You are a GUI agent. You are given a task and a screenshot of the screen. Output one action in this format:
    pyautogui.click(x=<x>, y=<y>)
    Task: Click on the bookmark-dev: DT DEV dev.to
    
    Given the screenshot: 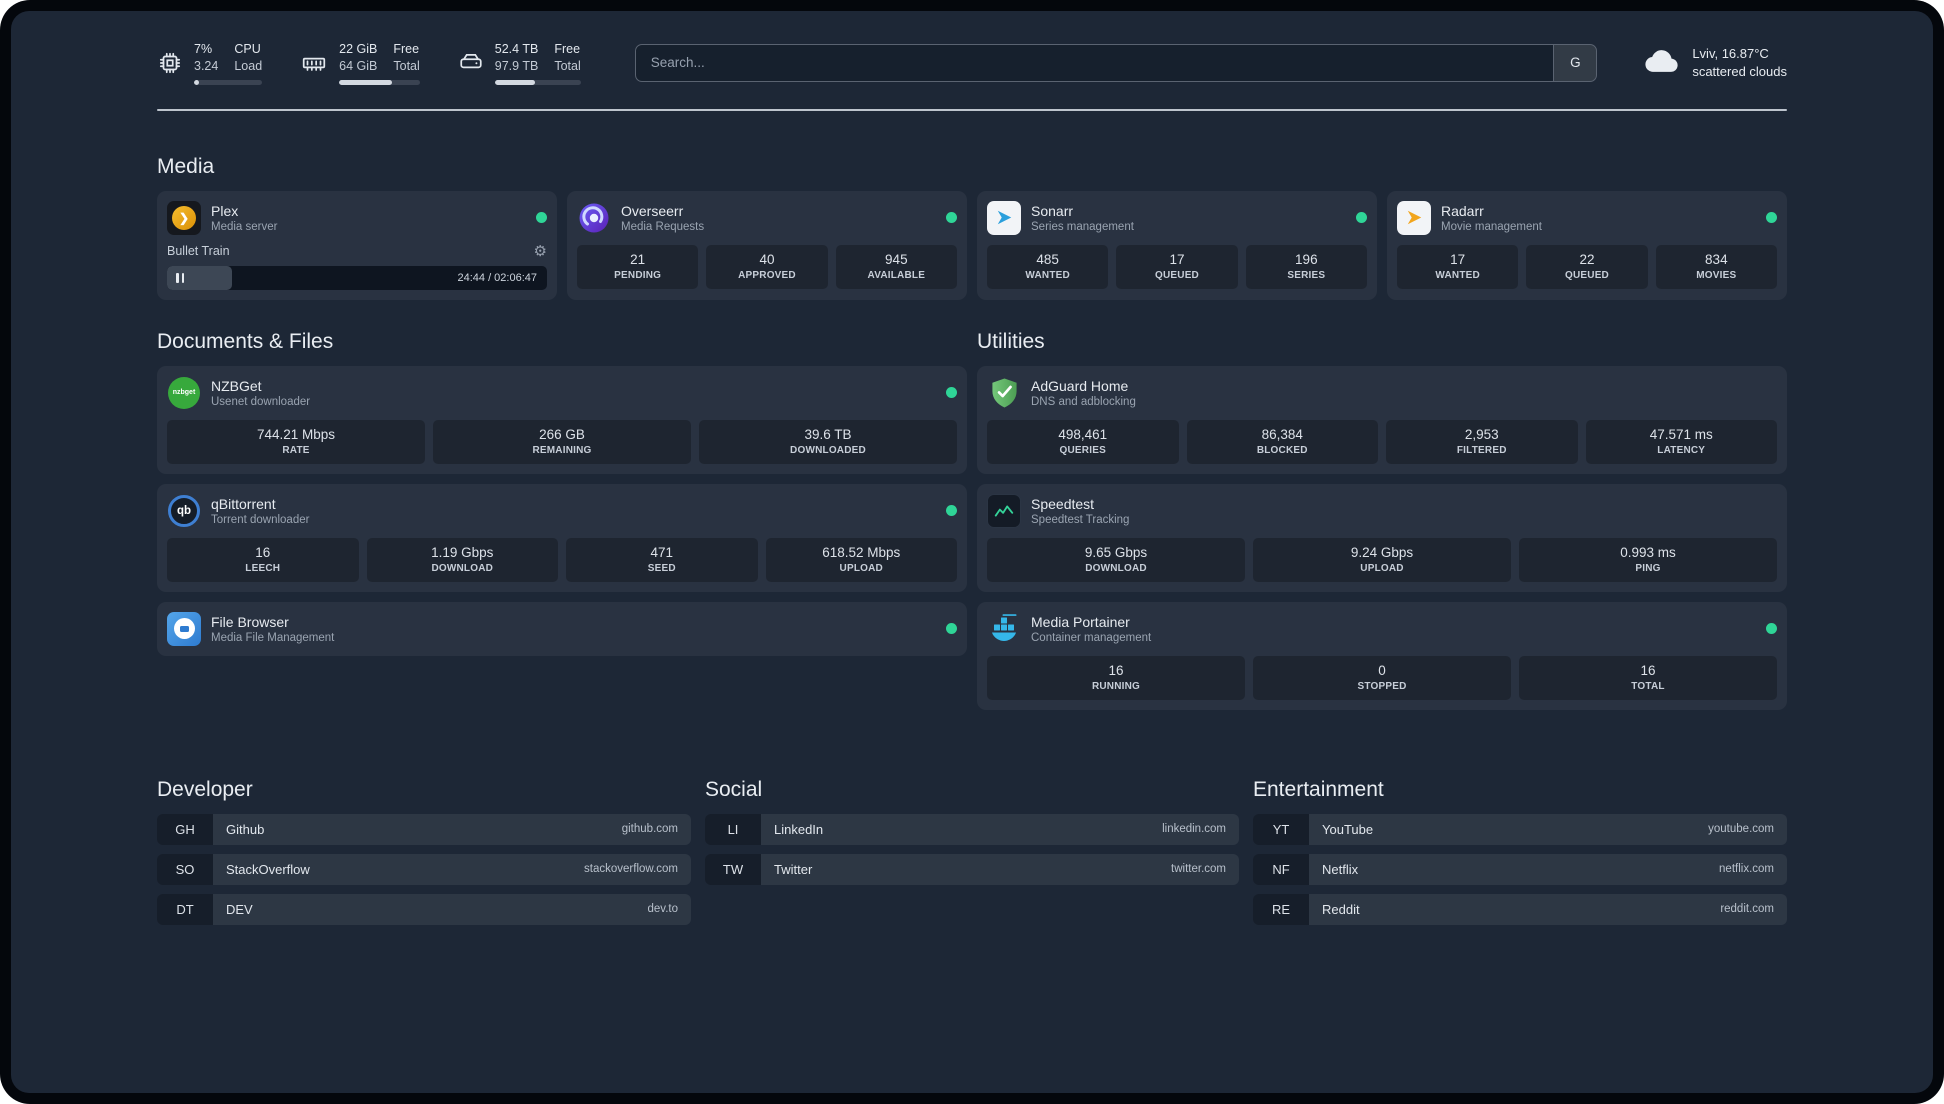 What is the action you would take?
    pyautogui.click(x=424, y=909)
    